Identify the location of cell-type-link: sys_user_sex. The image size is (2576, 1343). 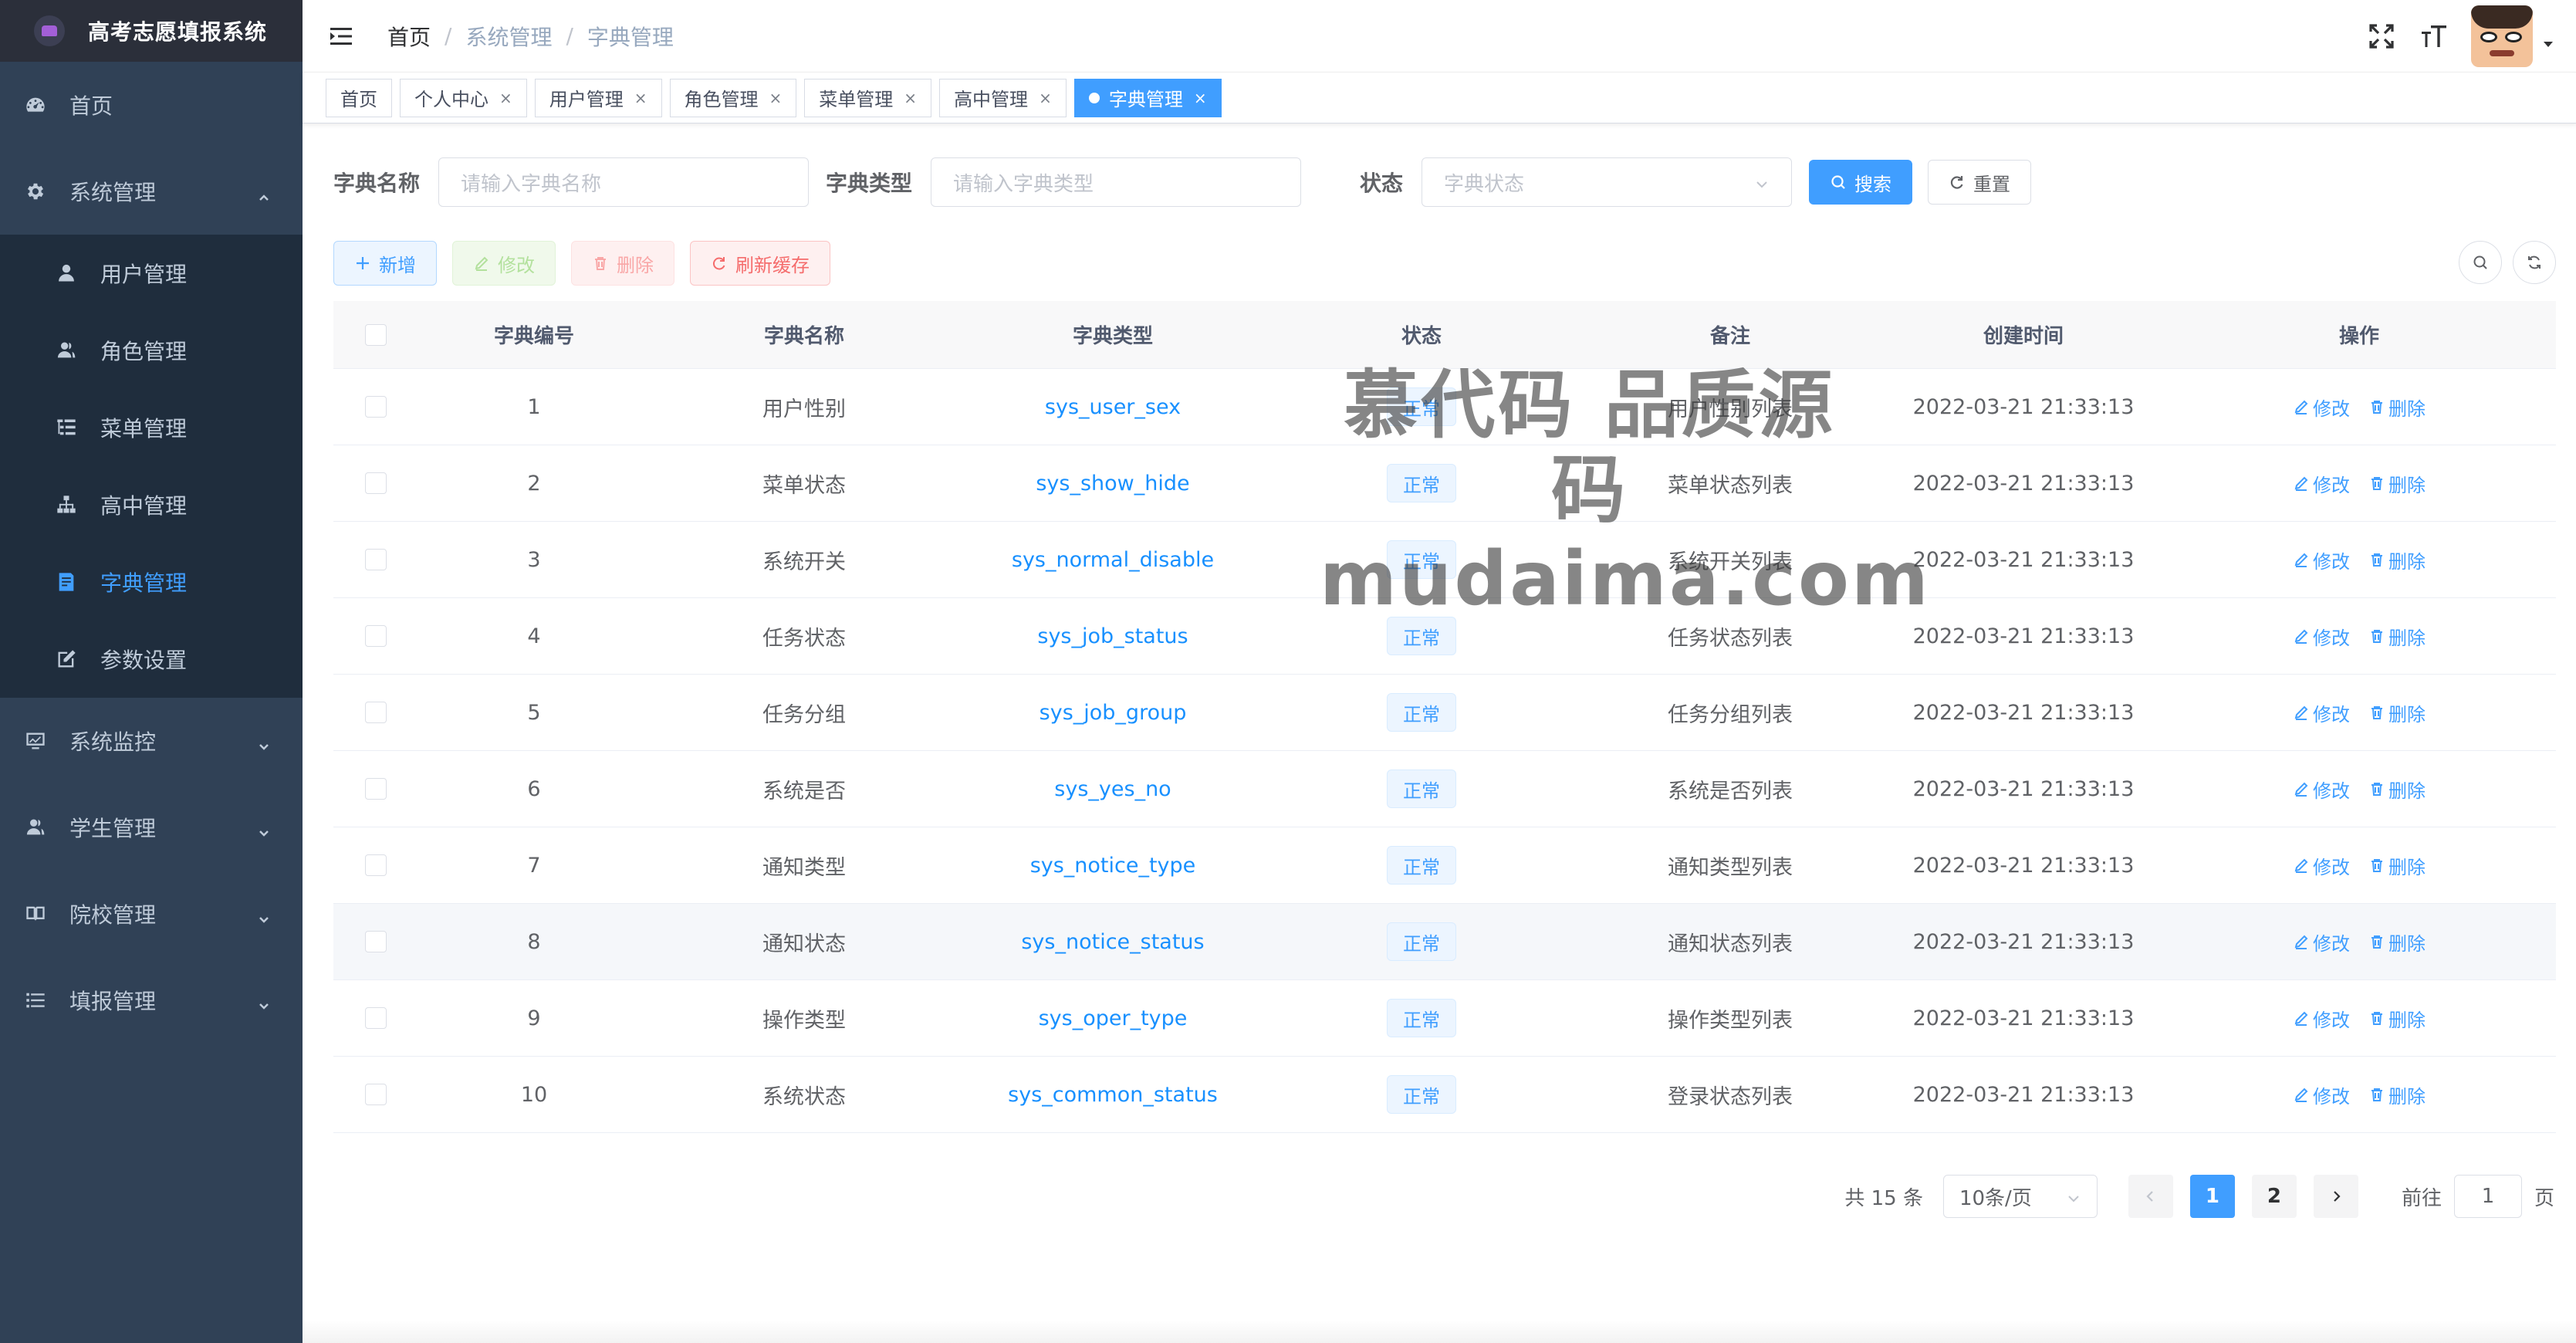
(1112, 407).